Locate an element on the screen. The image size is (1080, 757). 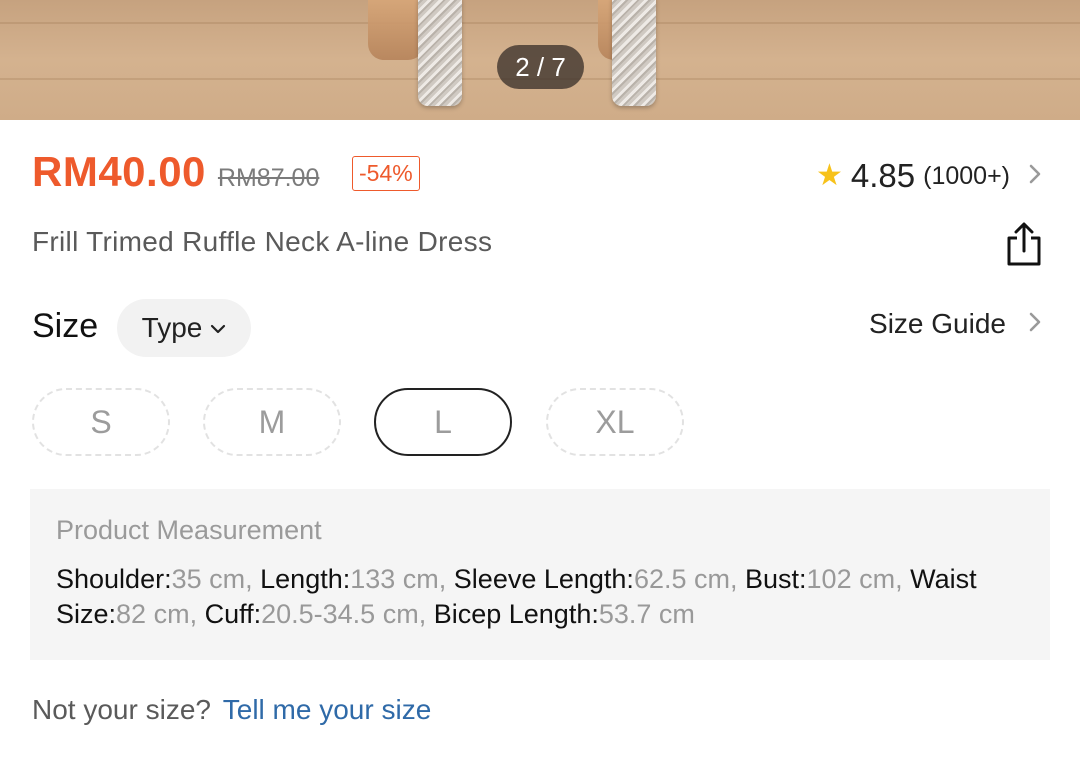
rating-summary: ★ 4.85 (1000+) is located at coordinates (929, 176).